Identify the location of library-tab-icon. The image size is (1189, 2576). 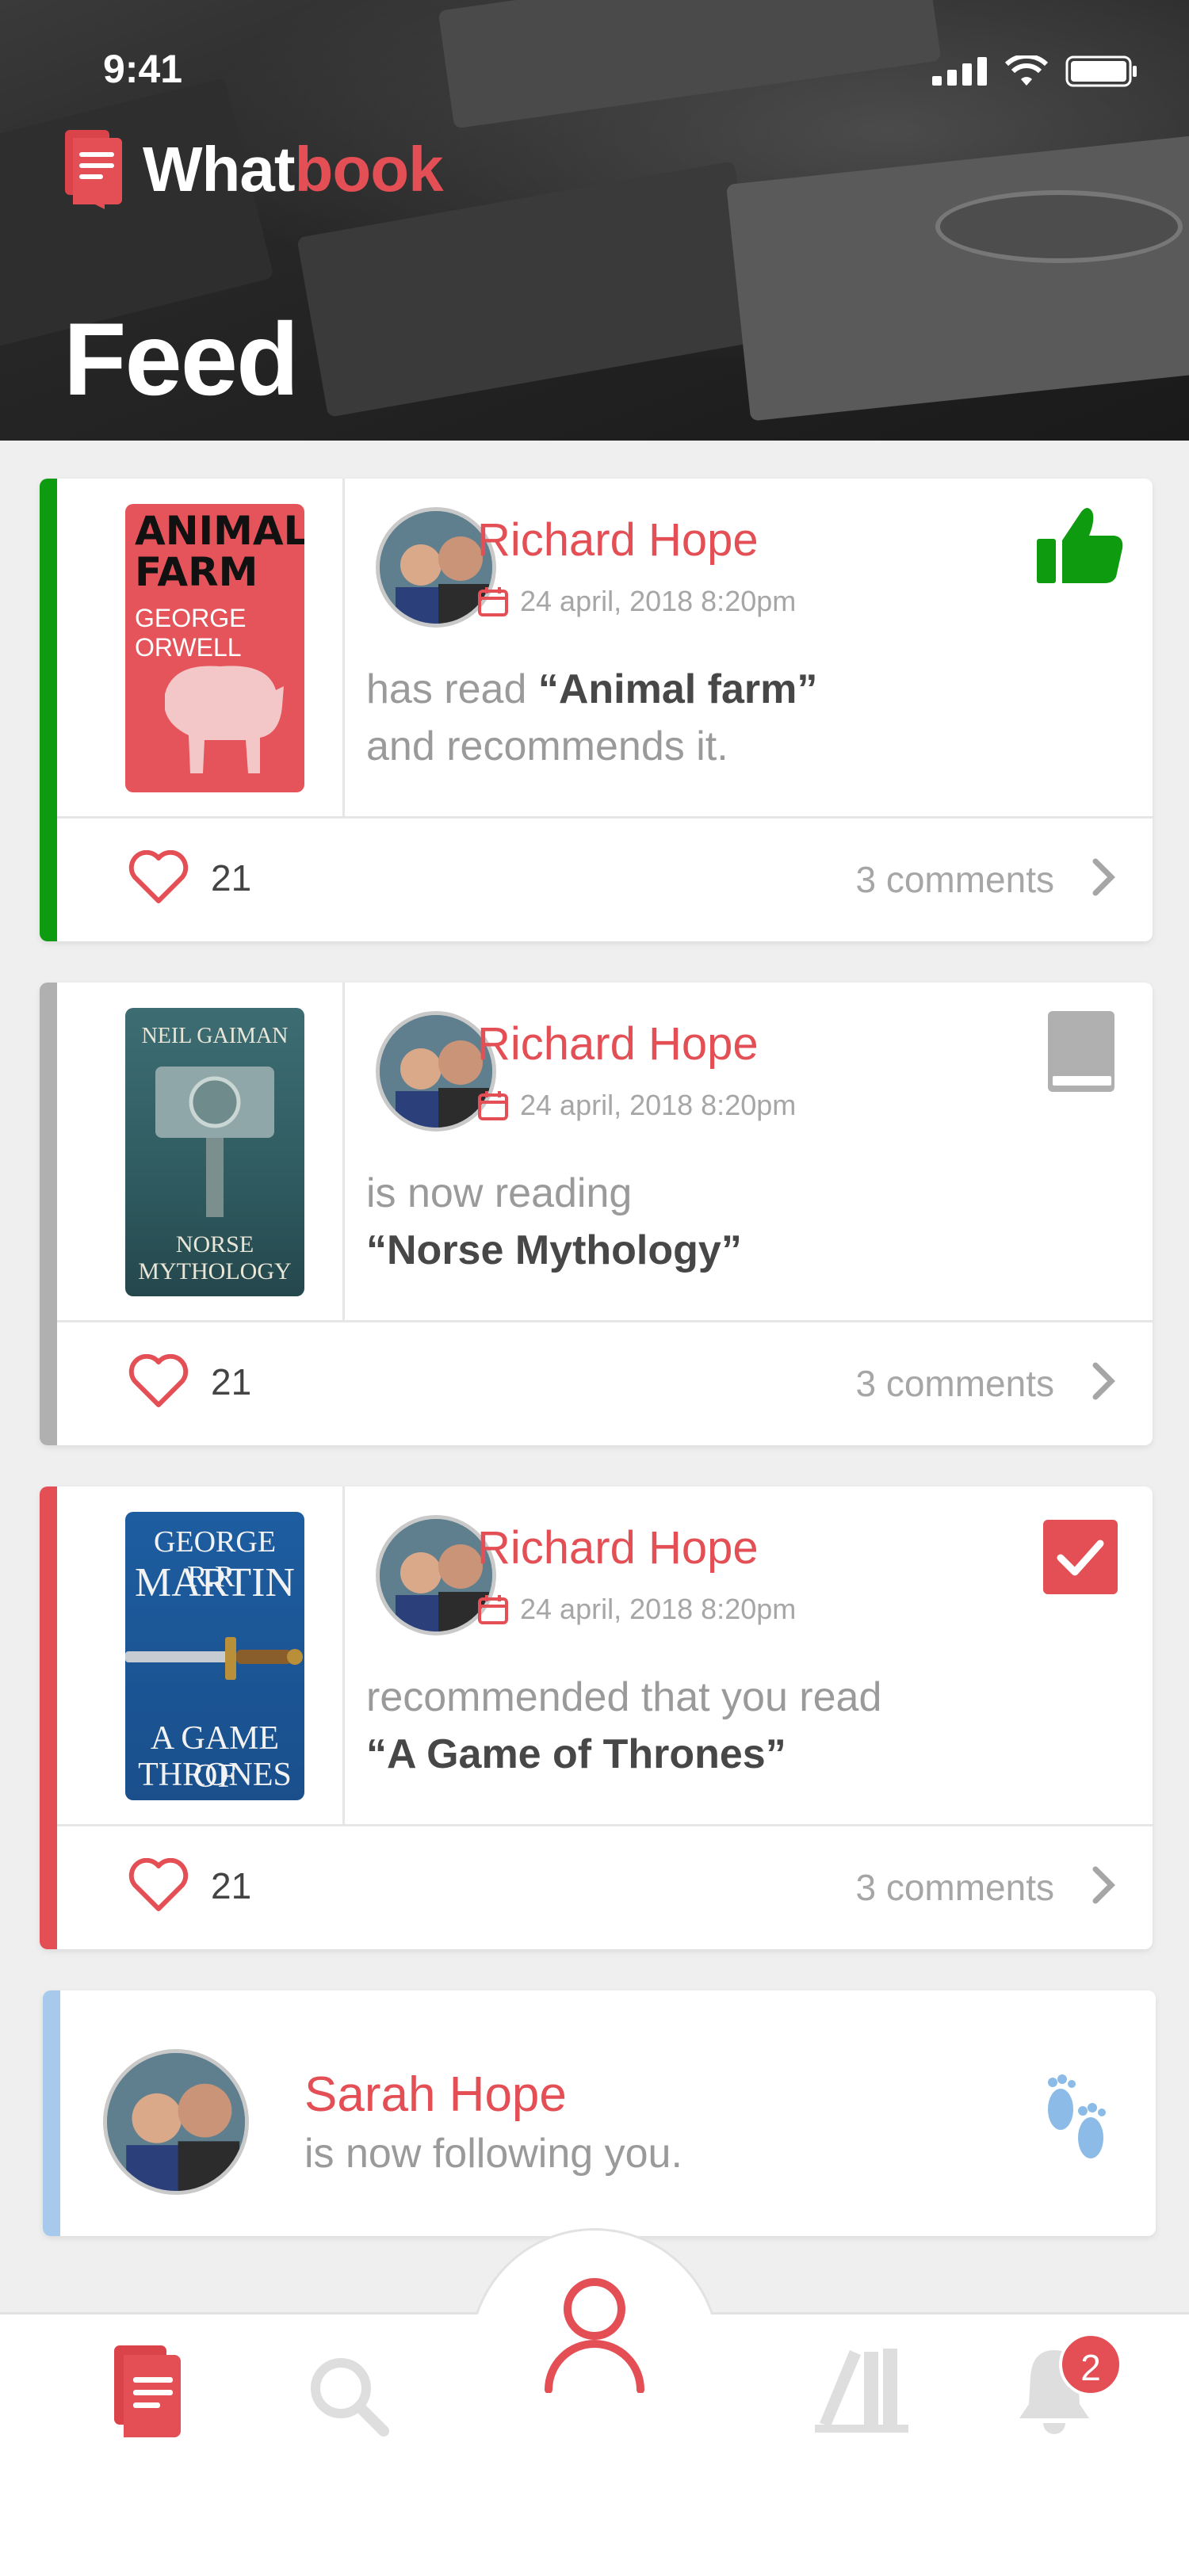
(861, 2390).